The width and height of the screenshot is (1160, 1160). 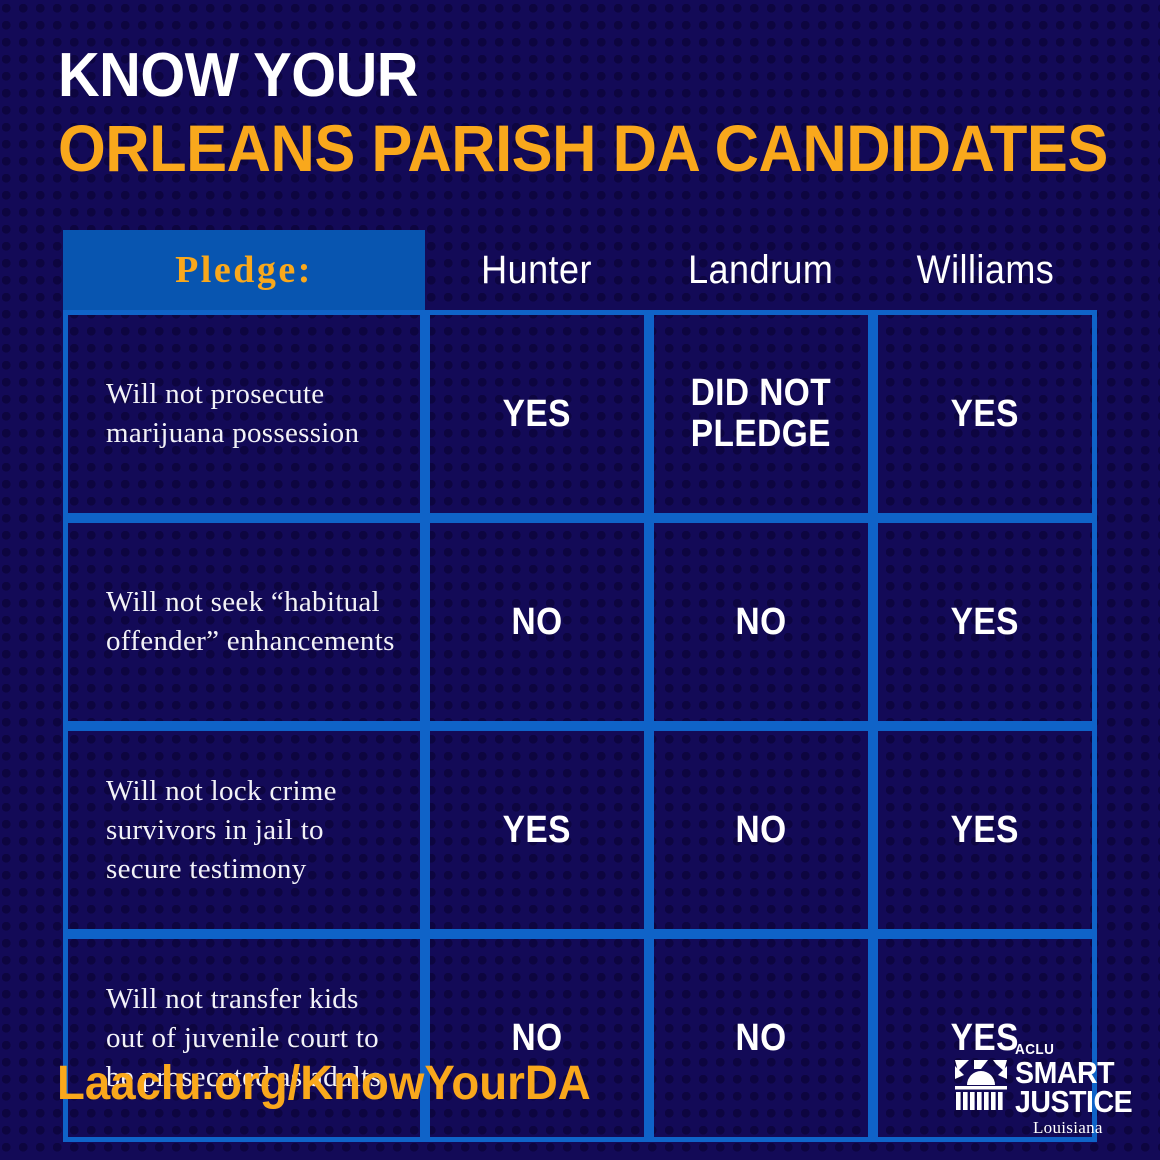 I want to click on column-header-pledge: Pledge:, so click(x=244, y=270).